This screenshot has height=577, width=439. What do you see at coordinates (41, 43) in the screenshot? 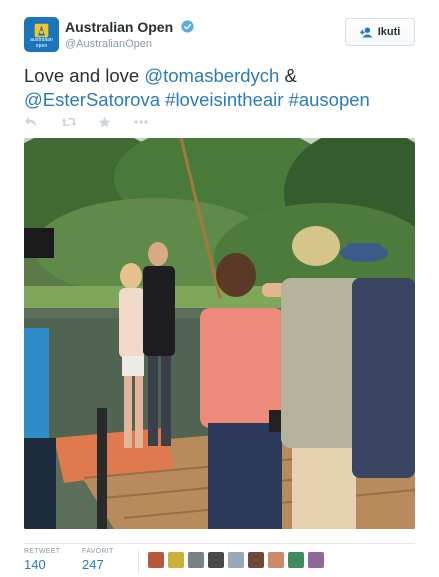
I see `avatar-wordmark: australian open` at bounding box center [41, 43].